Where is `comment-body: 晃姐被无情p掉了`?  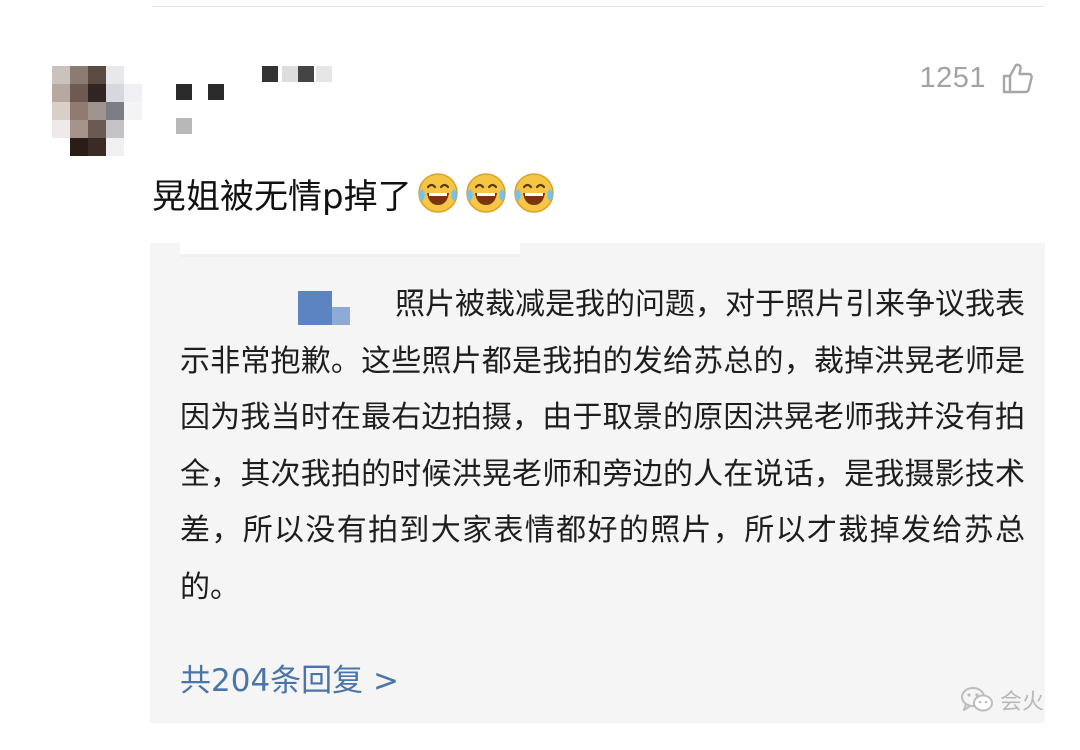 comment-body: 晃姐被无情p掉了 is located at coordinates (282, 196).